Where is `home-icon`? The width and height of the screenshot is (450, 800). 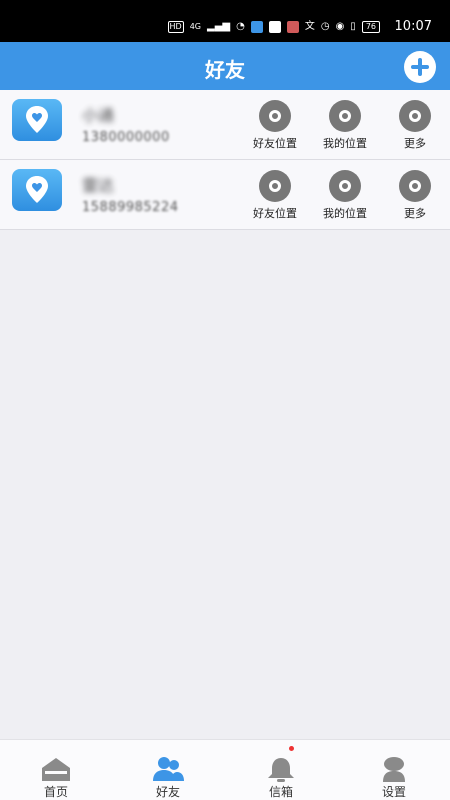
home-icon is located at coordinates (56, 769).